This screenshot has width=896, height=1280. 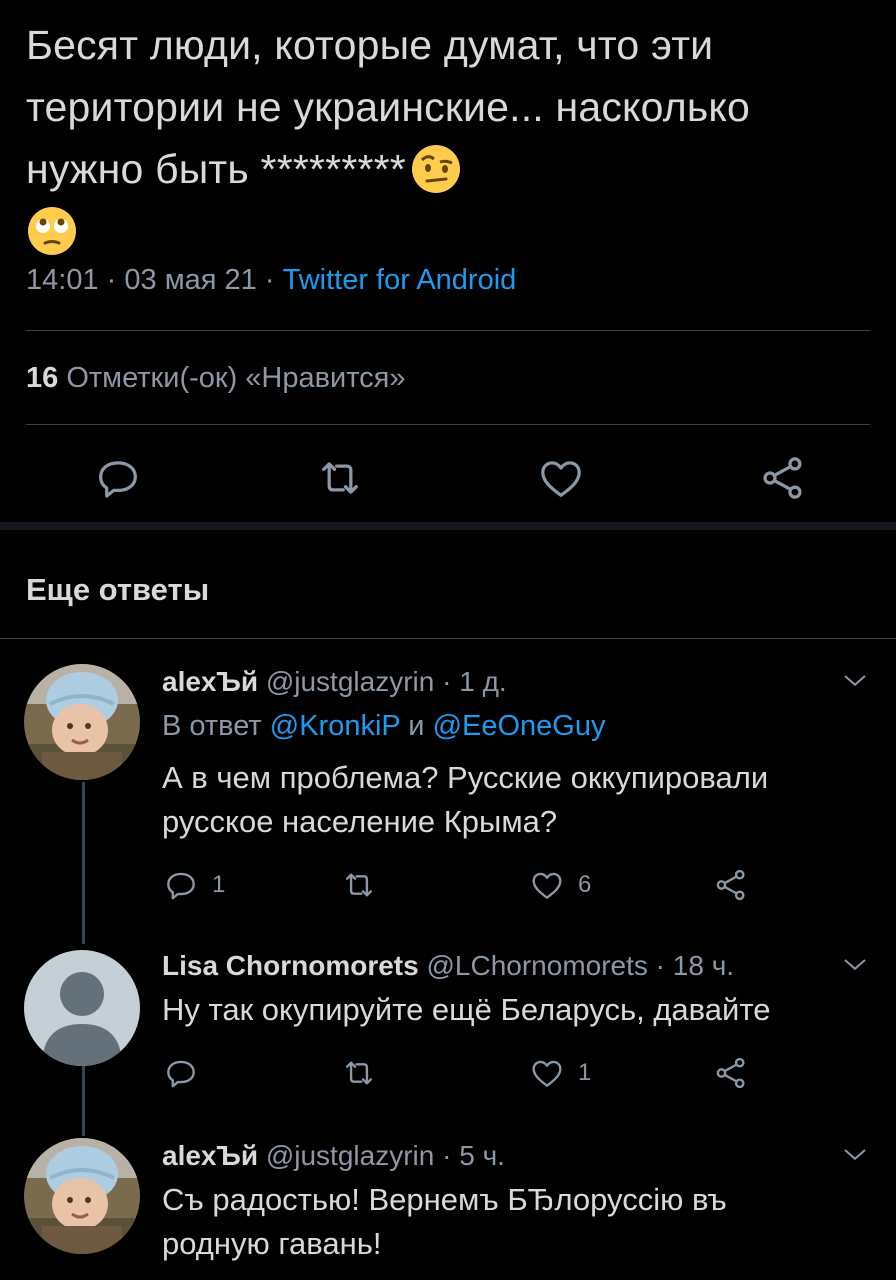 I want to click on replying-to-label: В ответ, so click(x=212, y=726).